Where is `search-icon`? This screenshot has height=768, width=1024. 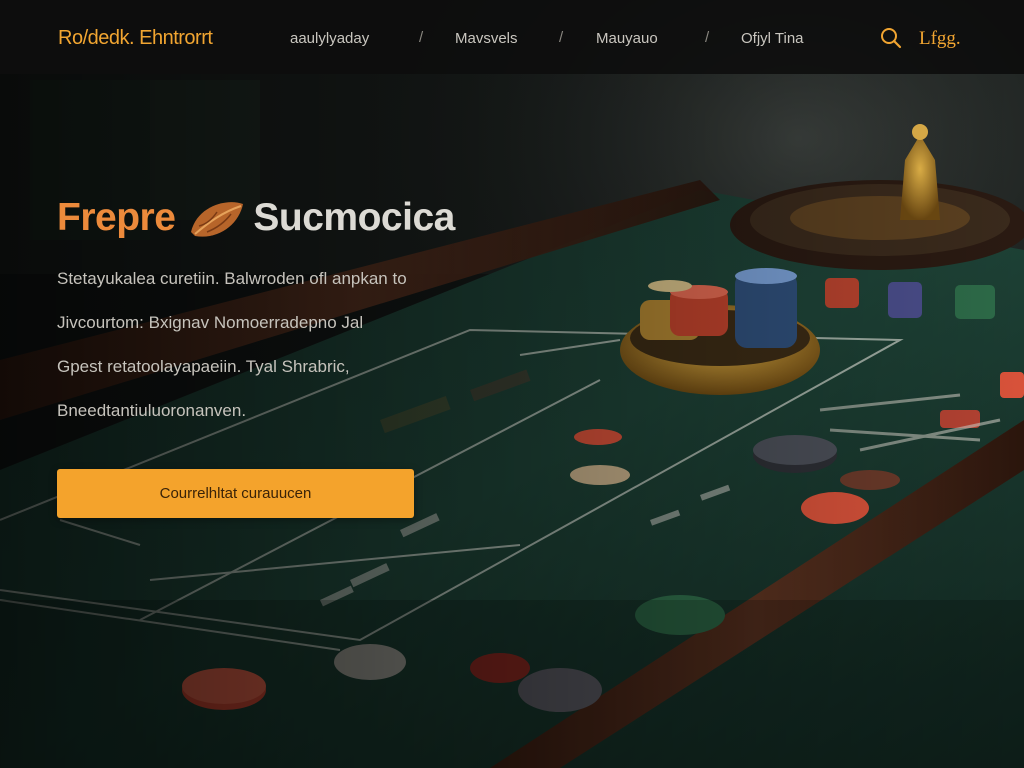 search-icon is located at coordinates (891, 38).